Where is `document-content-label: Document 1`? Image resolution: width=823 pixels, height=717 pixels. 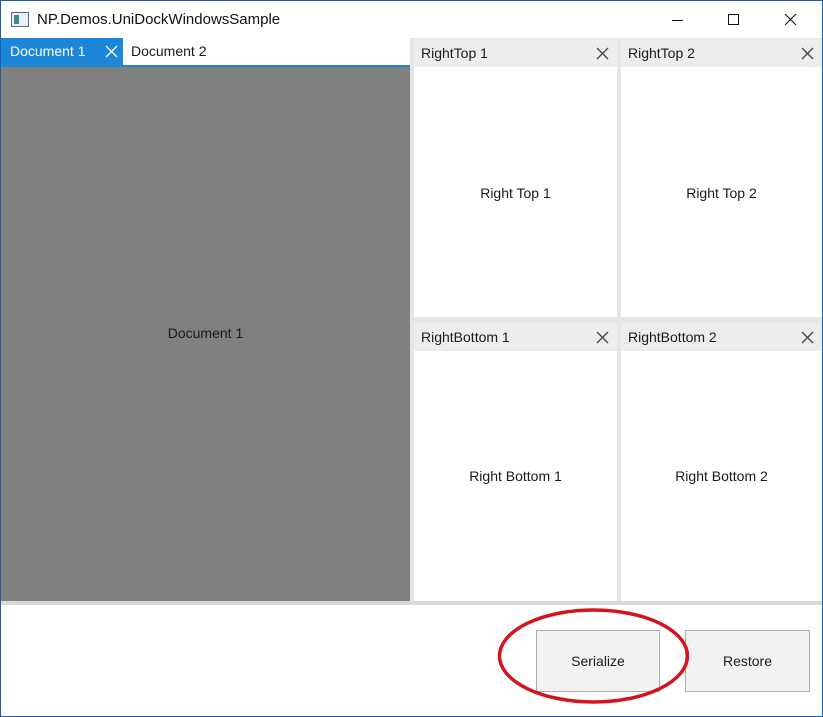 document-content-label: Document 1 is located at coordinates (205, 333).